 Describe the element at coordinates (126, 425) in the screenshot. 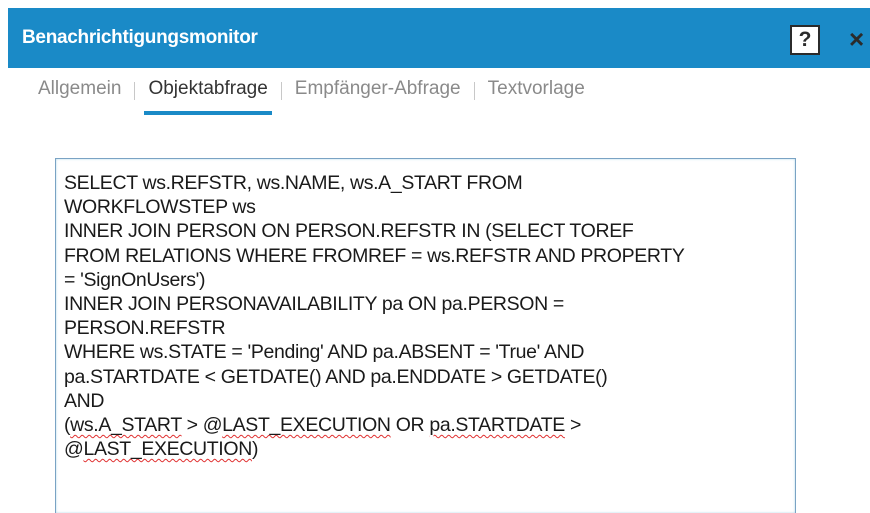

I see `spellcheck-word: ws.A_START` at that location.